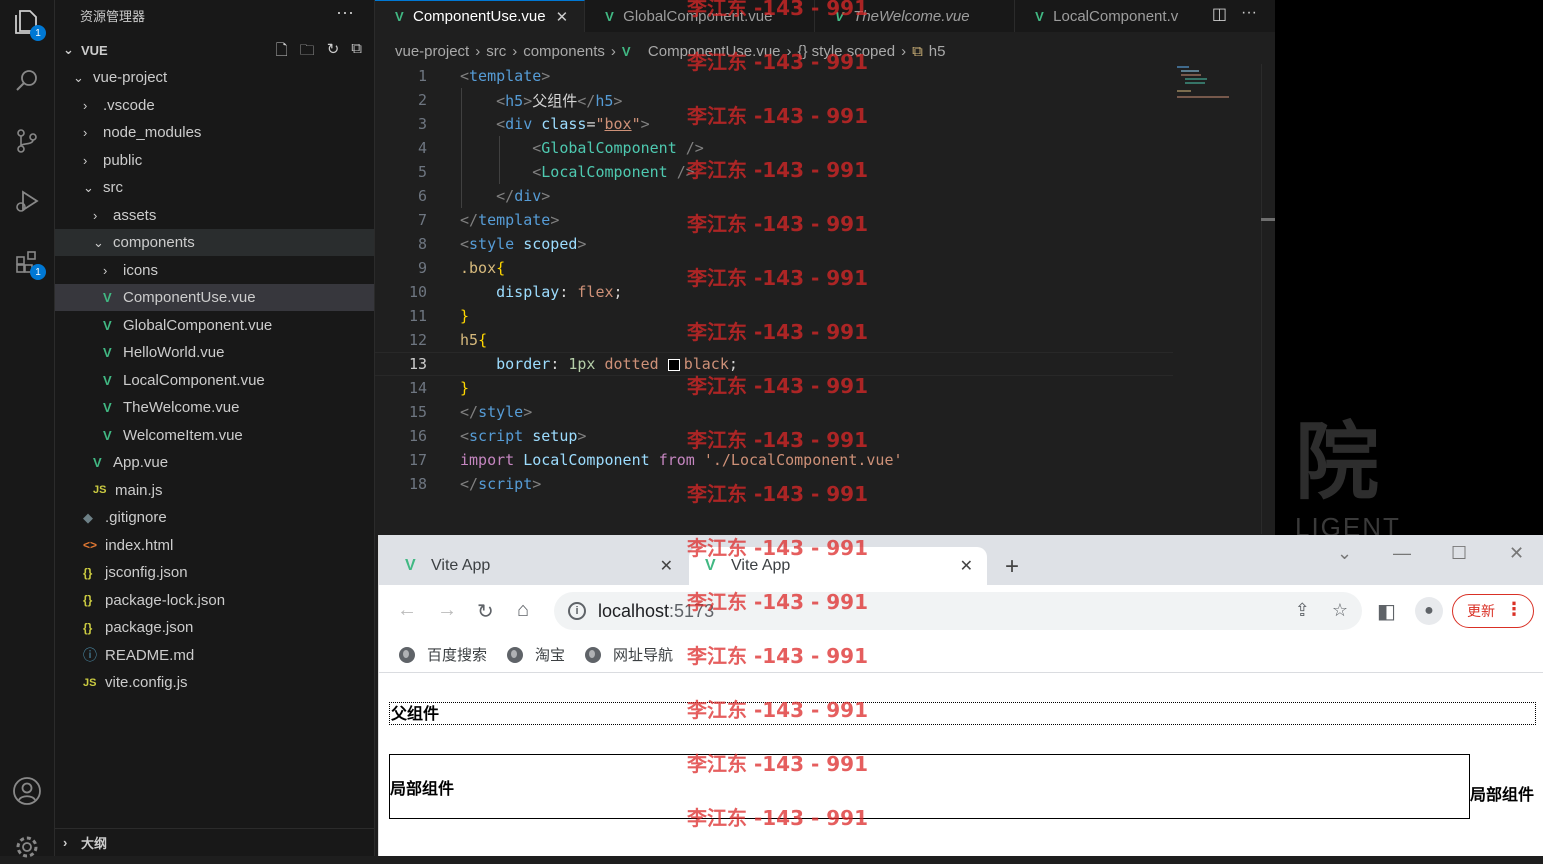 This screenshot has width=1543, height=864. I want to click on tree-item-label: public, so click(123, 160).